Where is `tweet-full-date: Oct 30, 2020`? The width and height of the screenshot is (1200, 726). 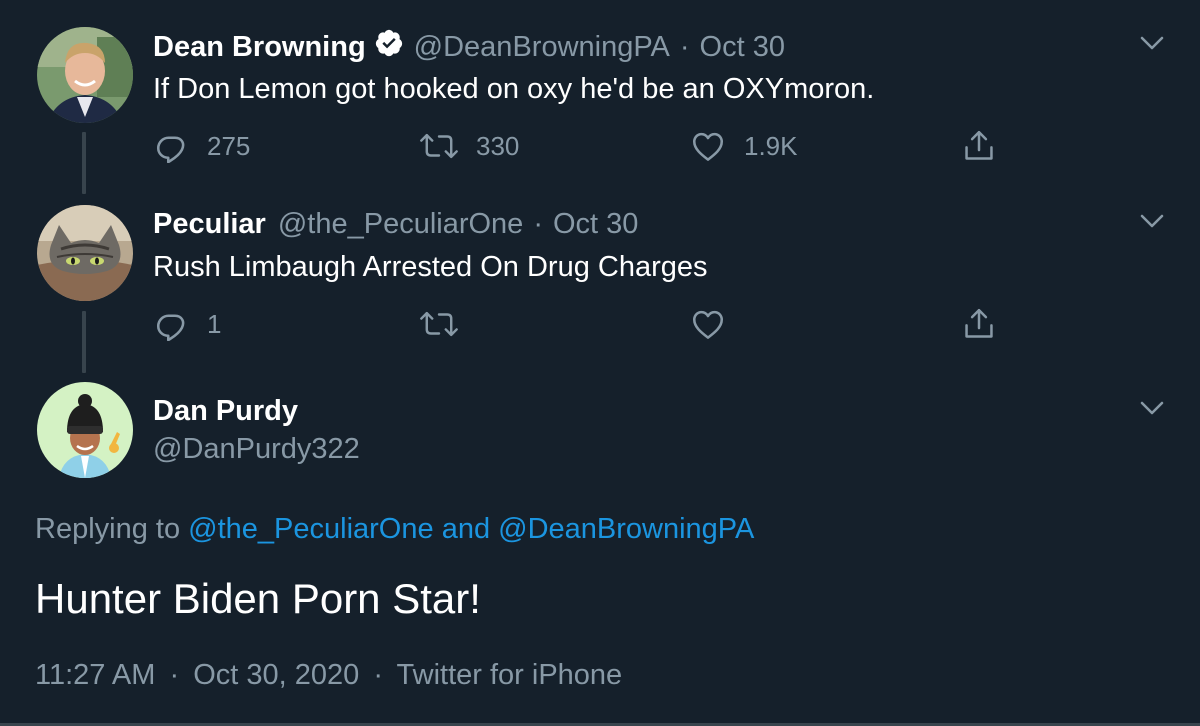 tweet-full-date: Oct 30, 2020 is located at coordinates (276, 675).